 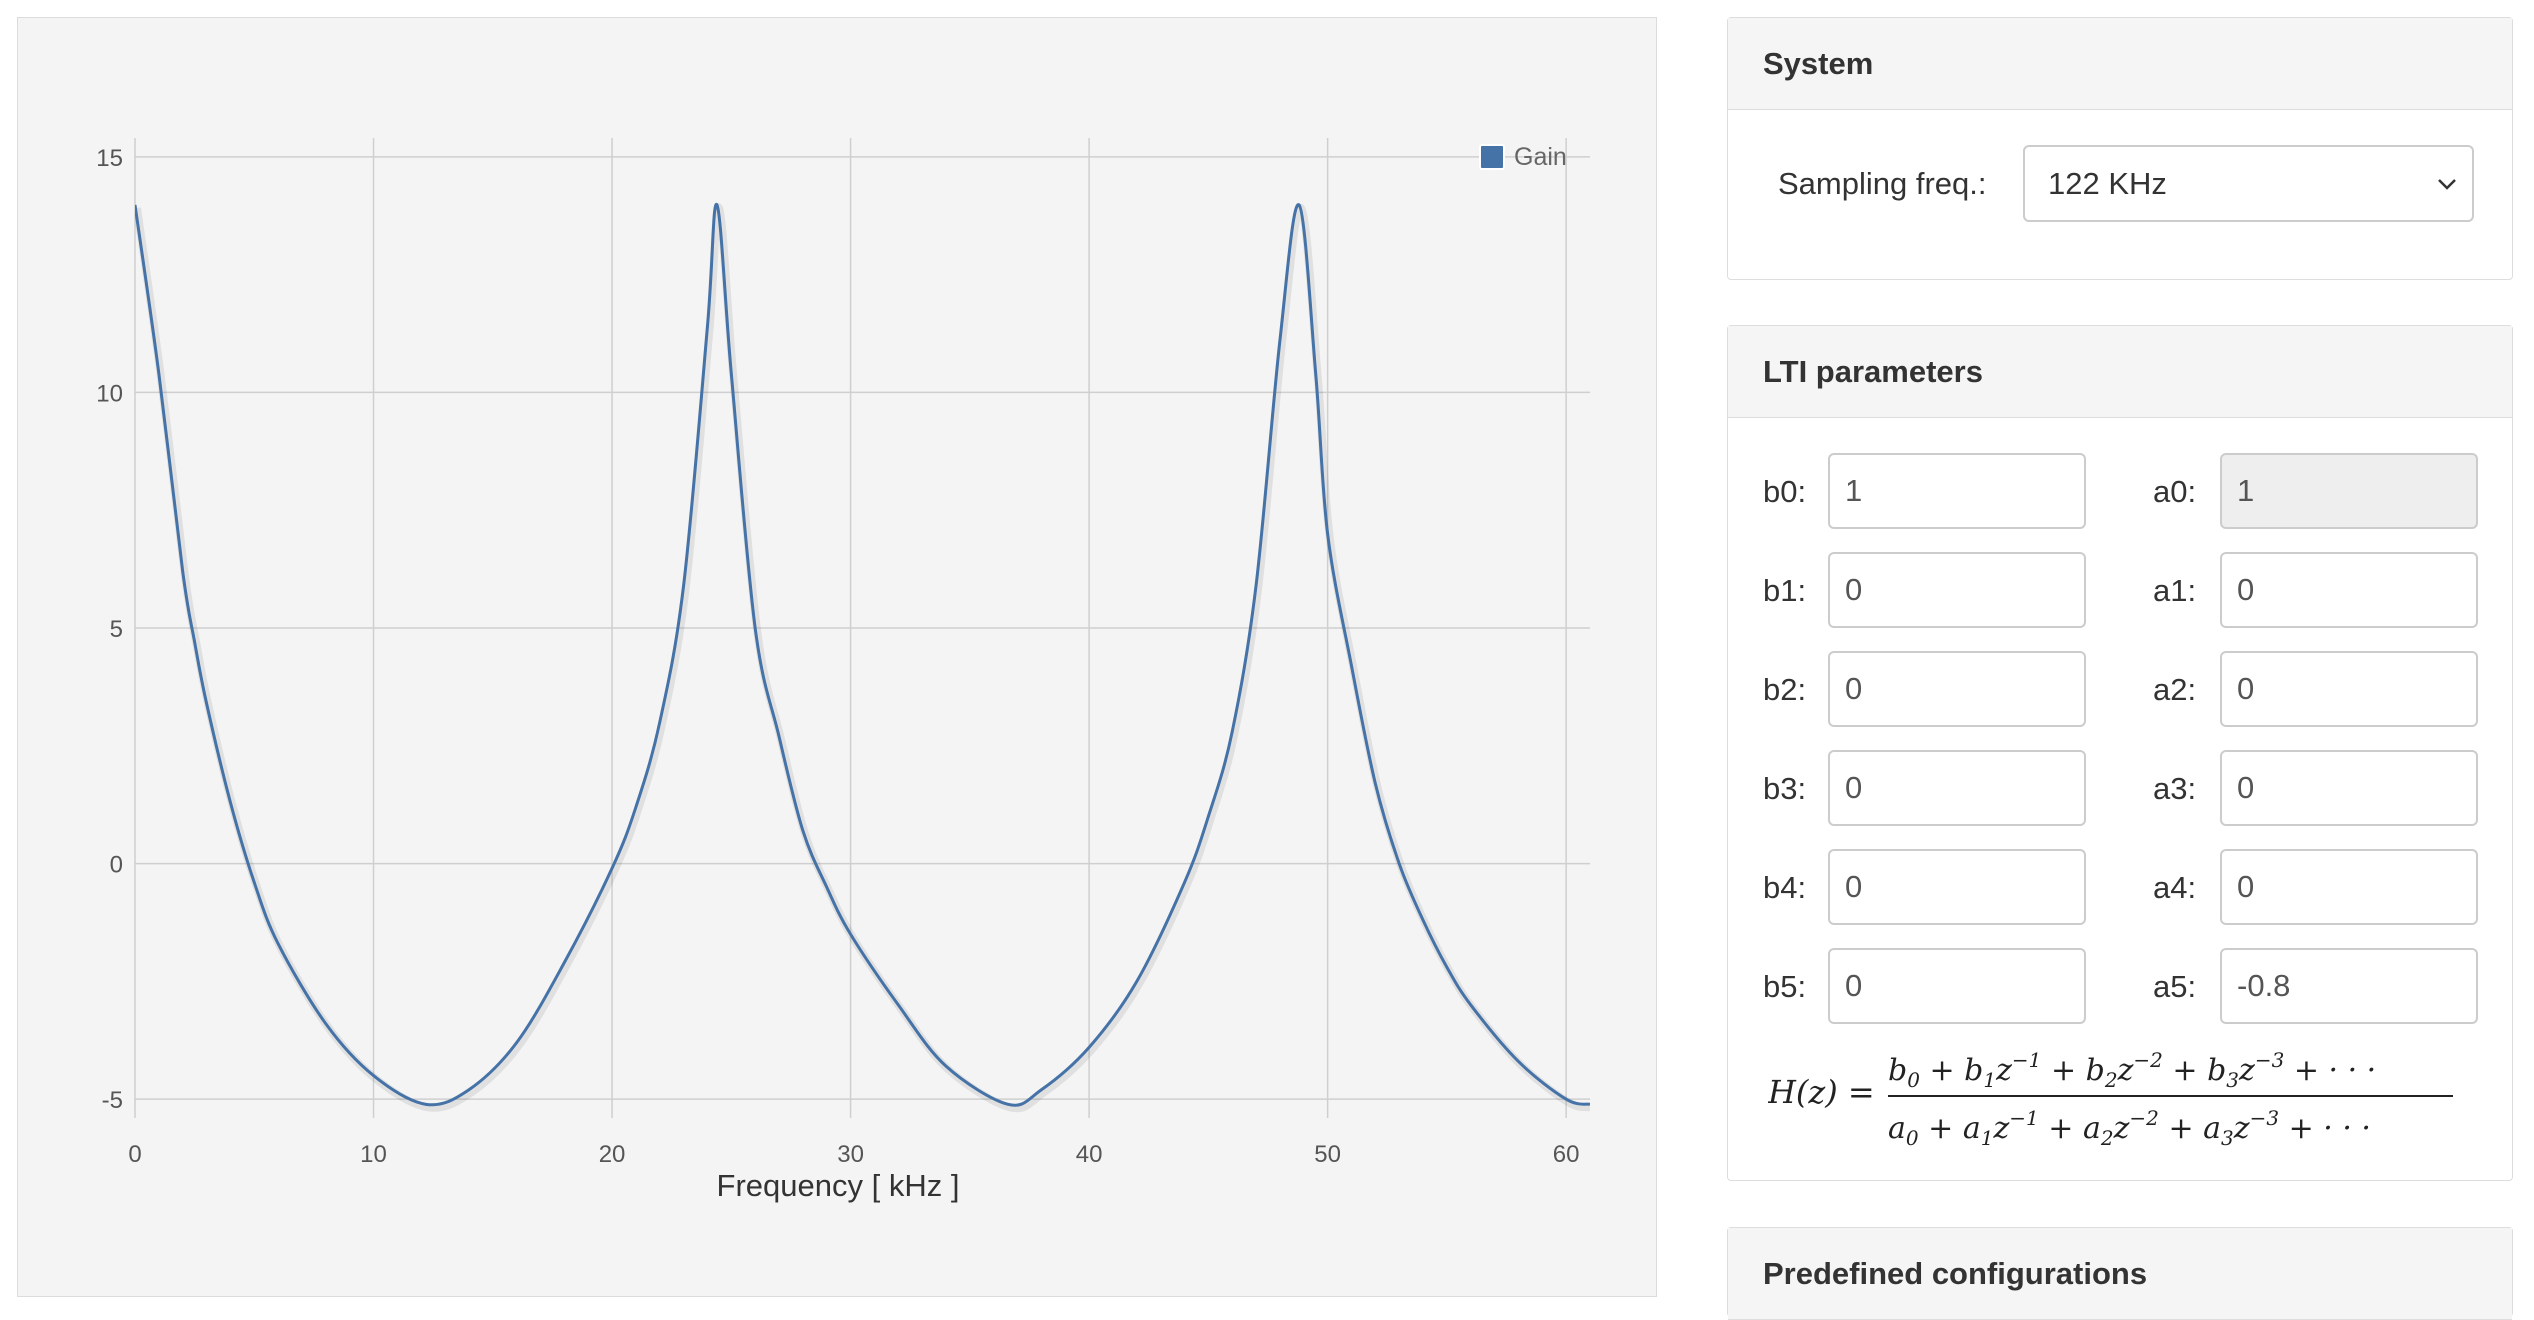 What do you see at coordinates (1492, 157) in the screenshot?
I see `legend-swatch` at bounding box center [1492, 157].